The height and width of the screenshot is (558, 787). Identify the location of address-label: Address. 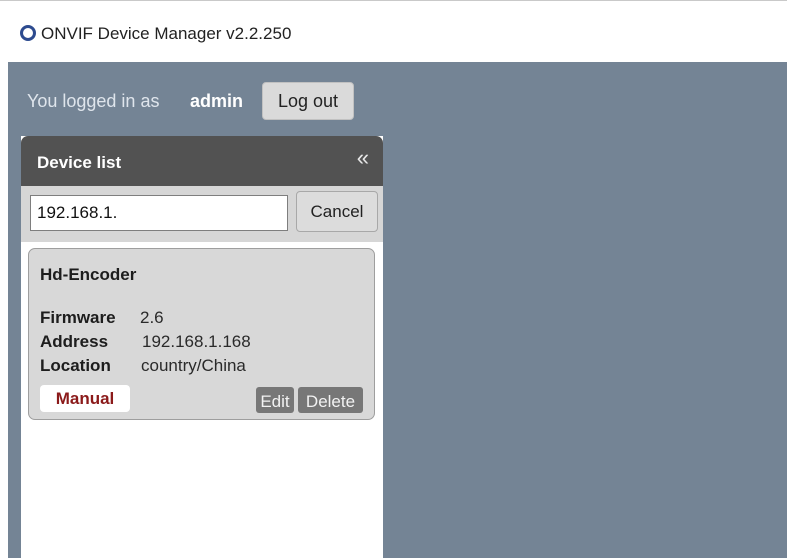
(74, 341).